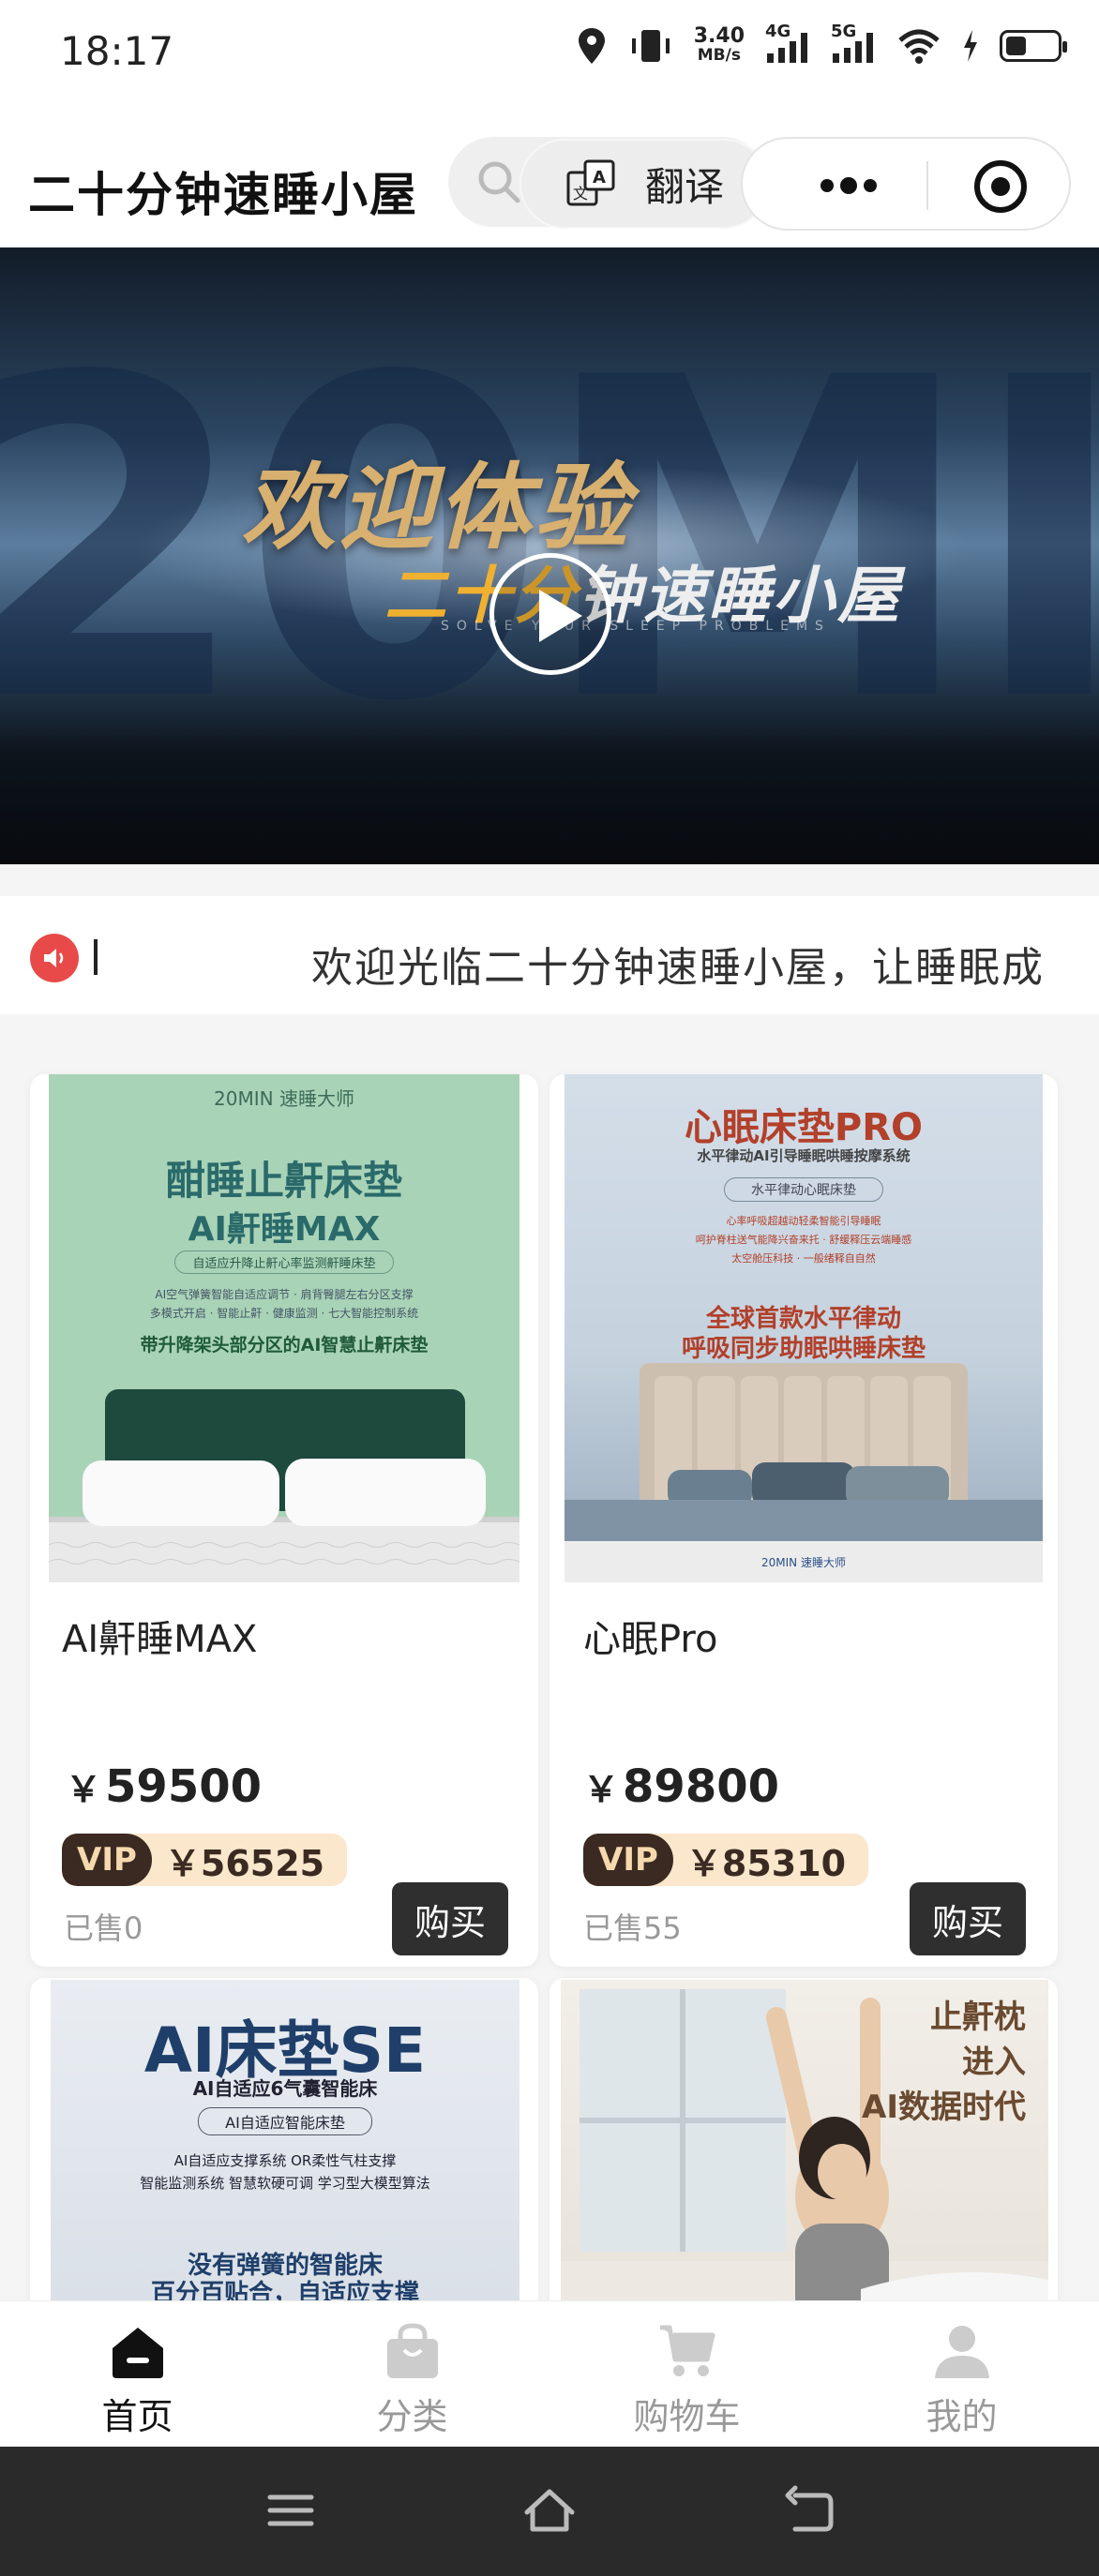  Describe the element at coordinates (821, 44) in the screenshot. I see `status-icons: 3.40 MB/s 4G 5G` at that location.